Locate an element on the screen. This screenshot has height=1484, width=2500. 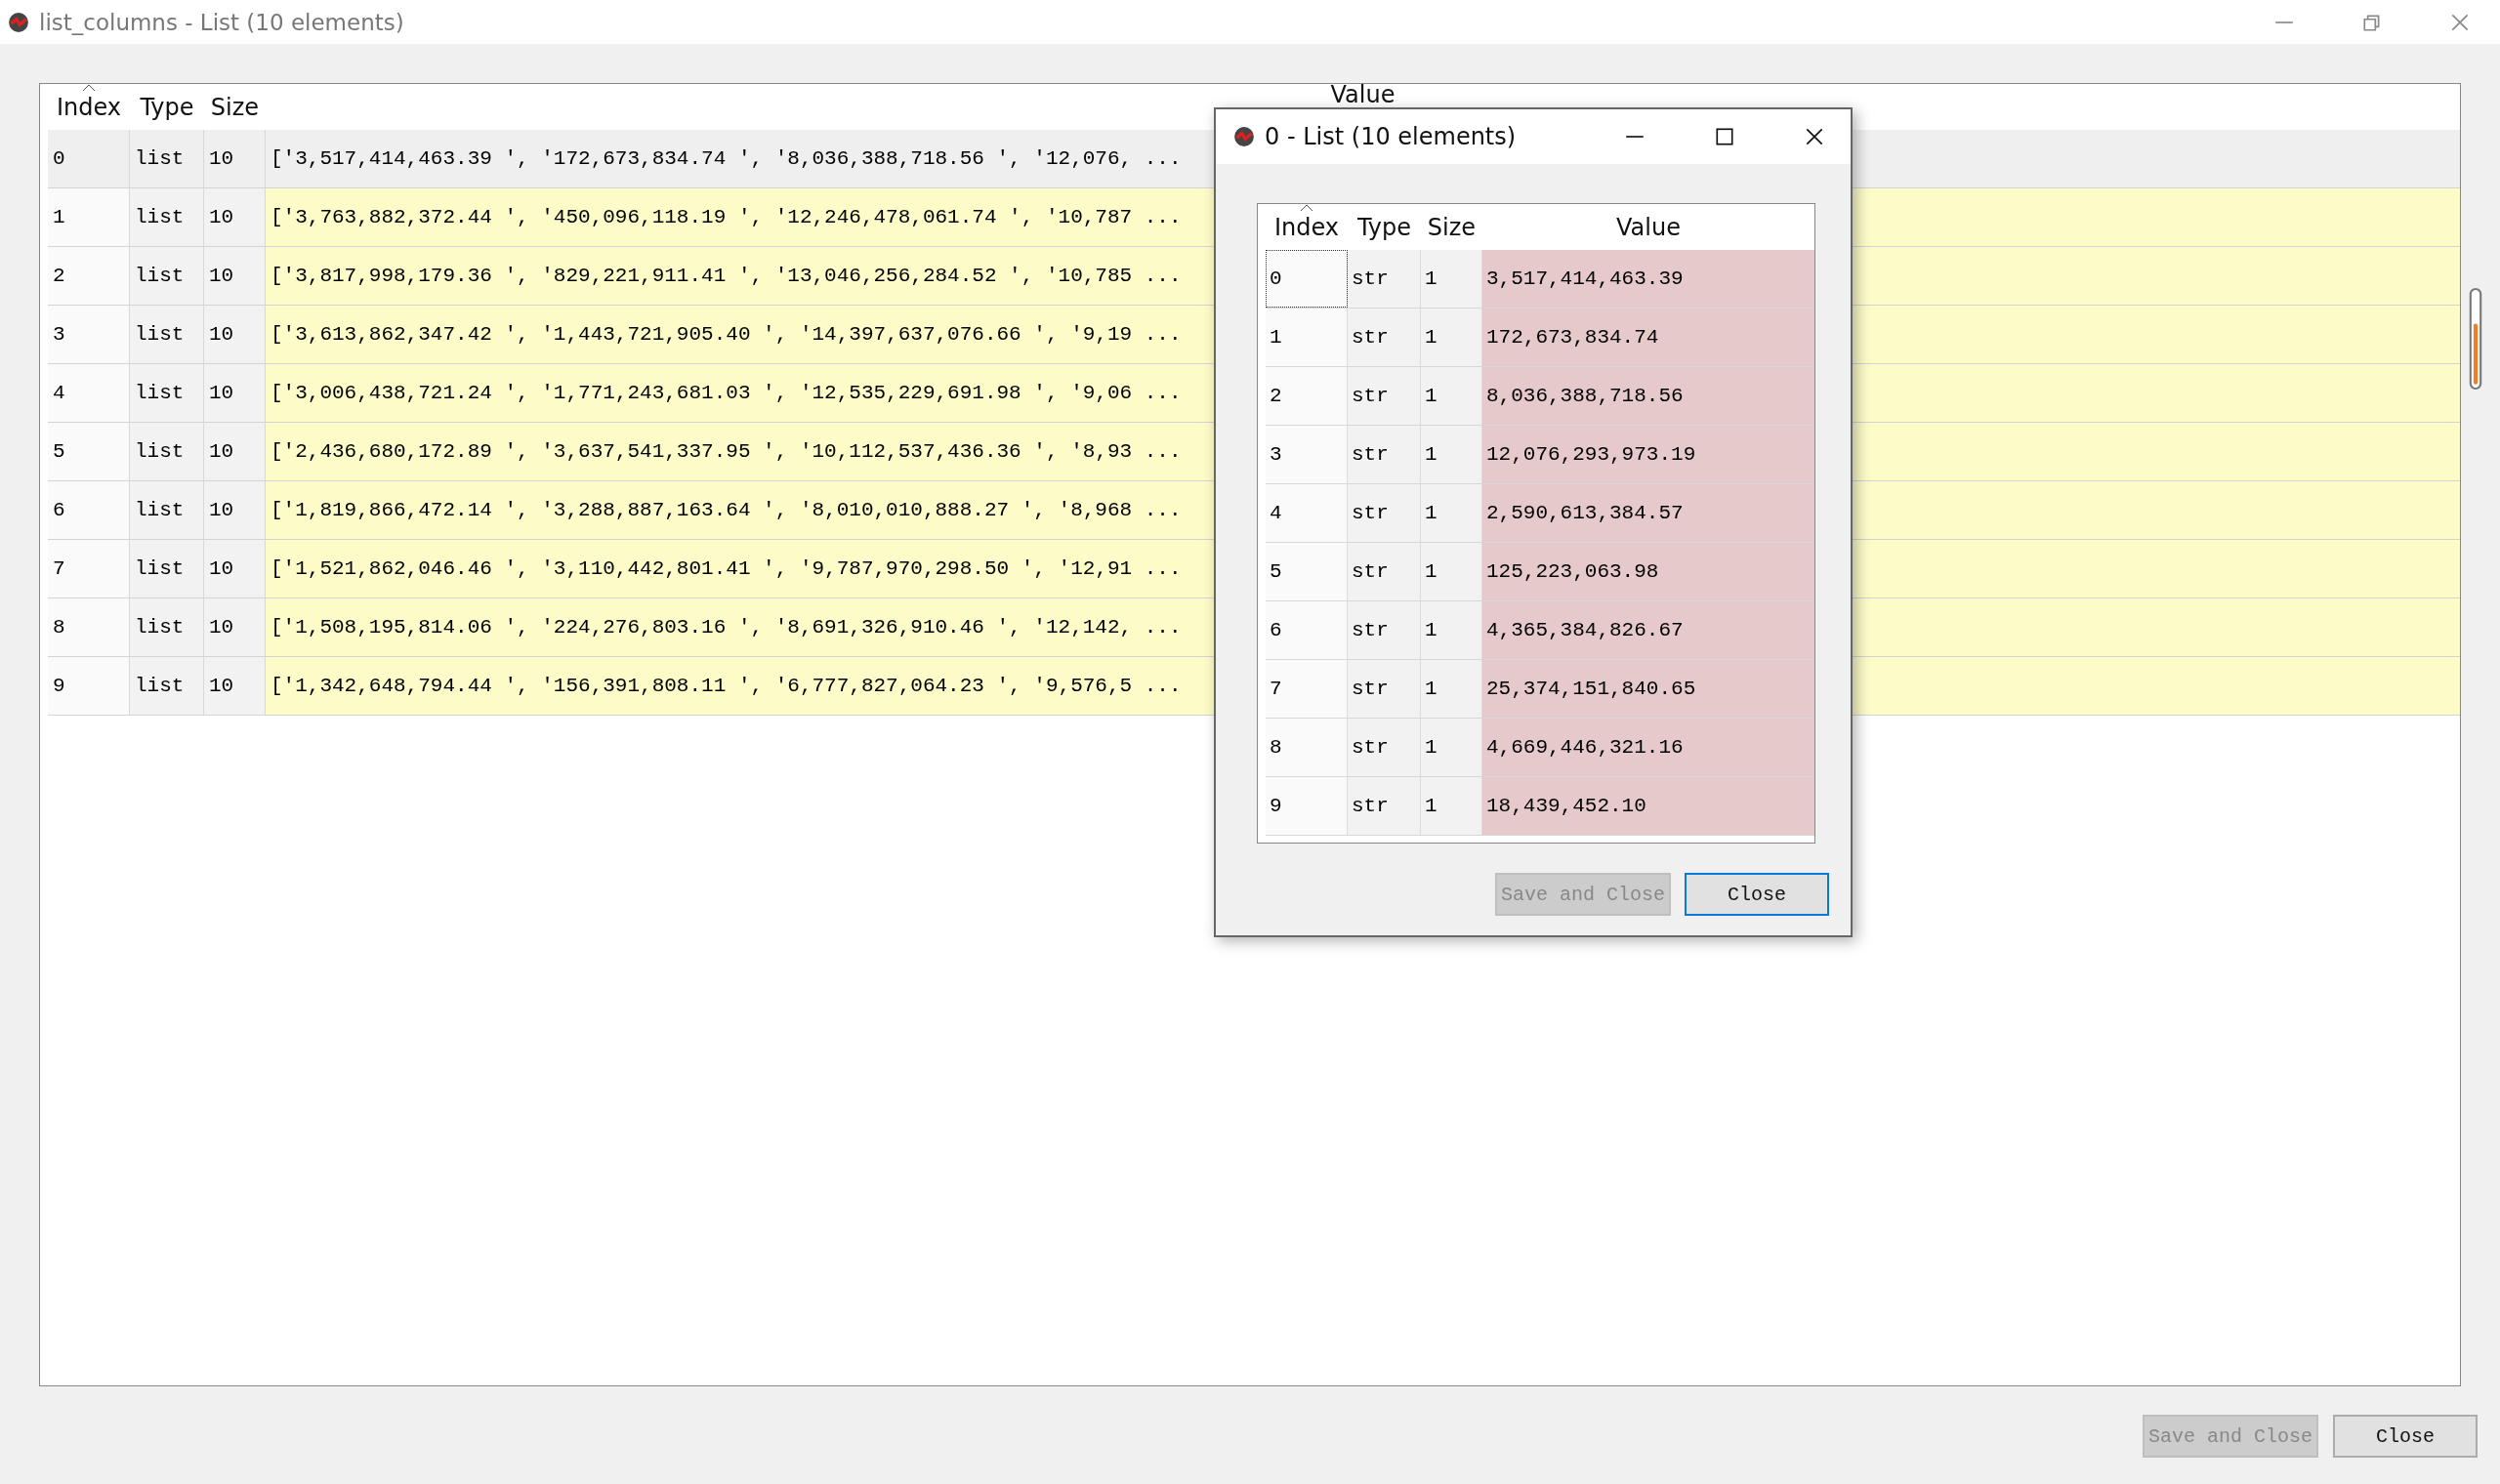
table-cell: 6 is located at coordinates (89, 510).